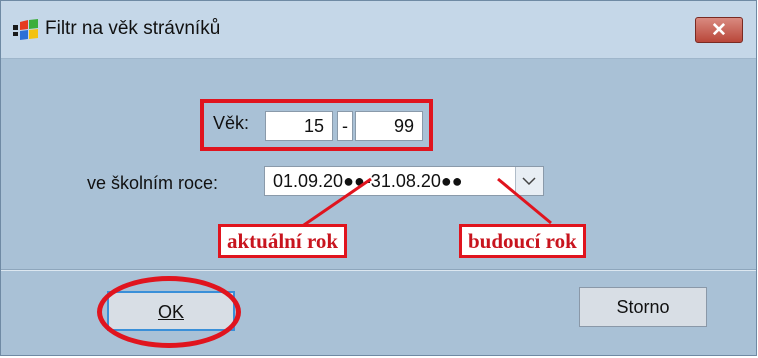 The image size is (758, 358). I want to click on annotation-current-year: aktuální rok, so click(283, 241).